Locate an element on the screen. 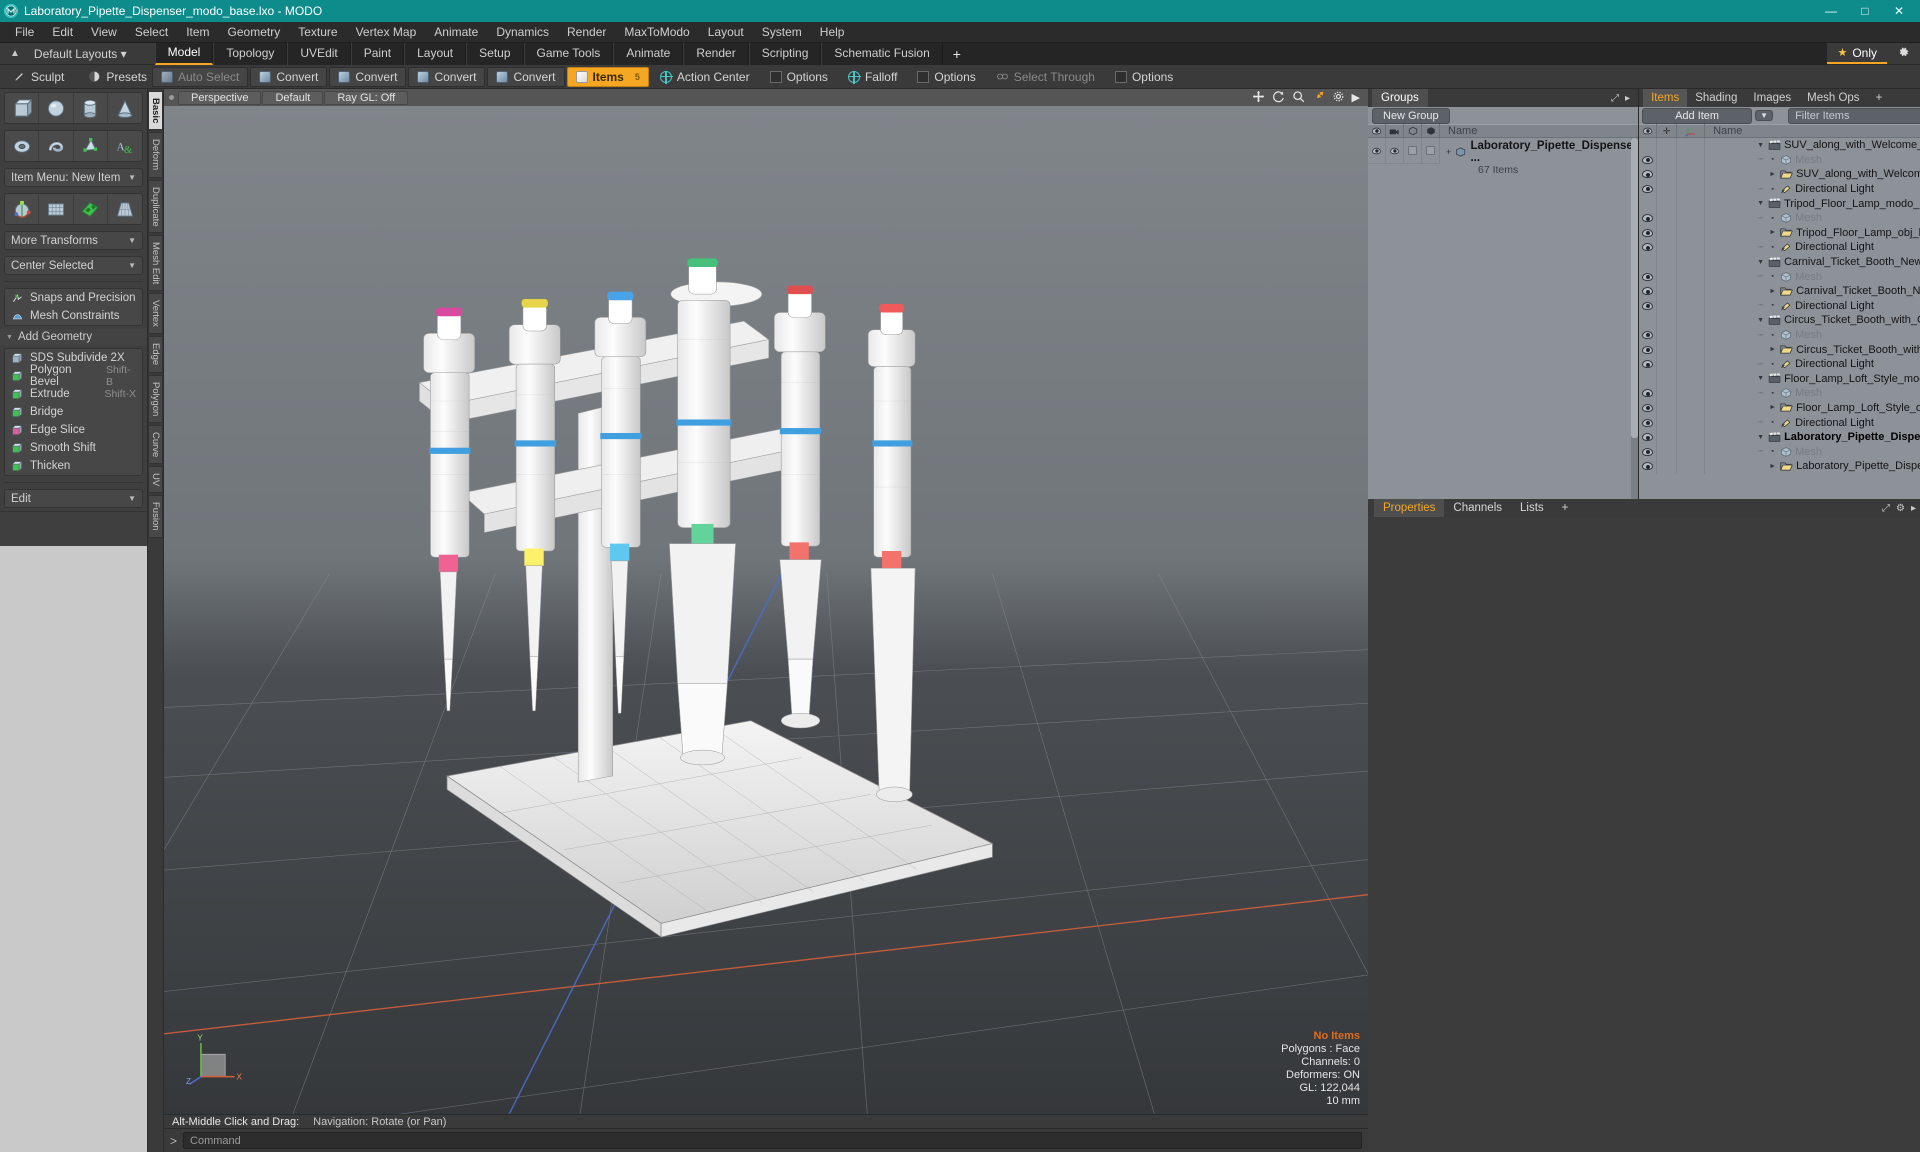 The height and width of the screenshot is (1152, 1920). items-mode-button: Items 5 is located at coordinates (607, 76).